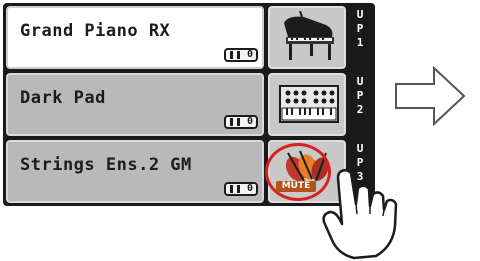  What do you see at coordinates (360, 95) in the screenshot?
I see `part-label-upper2: U P 2` at bounding box center [360, 95].